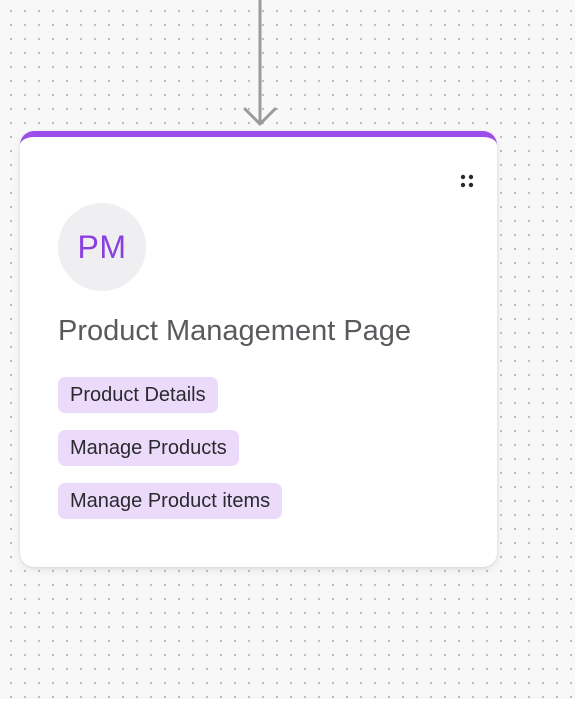 Image resolution: width=581 pixels, height=705 pixels. What do you see at coordinates (467, 181) in the screenshot?
I see `drag-handle-icon` at bounding box center [467, 181].